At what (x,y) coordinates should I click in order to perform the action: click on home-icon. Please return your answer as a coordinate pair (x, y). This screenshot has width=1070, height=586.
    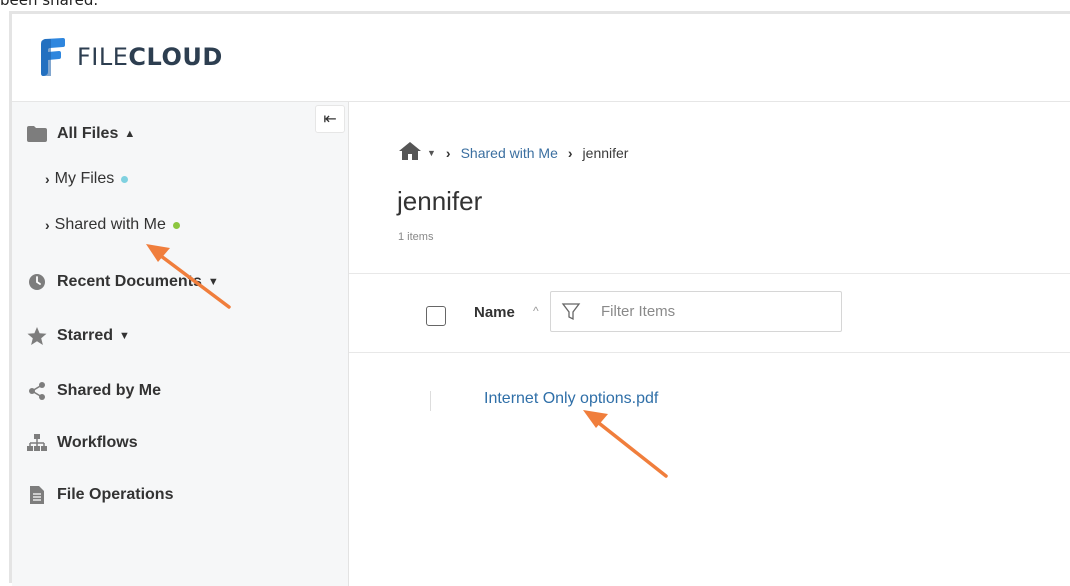
    Looking at the image, I should click on (410, 152).